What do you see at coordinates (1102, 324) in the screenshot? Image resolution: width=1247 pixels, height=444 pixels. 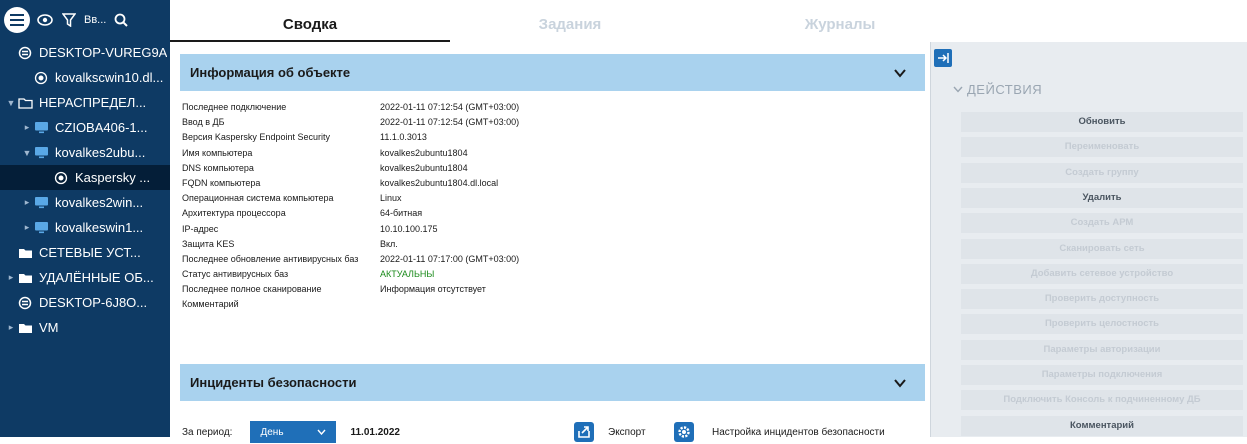 I see `action-button: Проверить целостность` at bounding box center [1102, 324].